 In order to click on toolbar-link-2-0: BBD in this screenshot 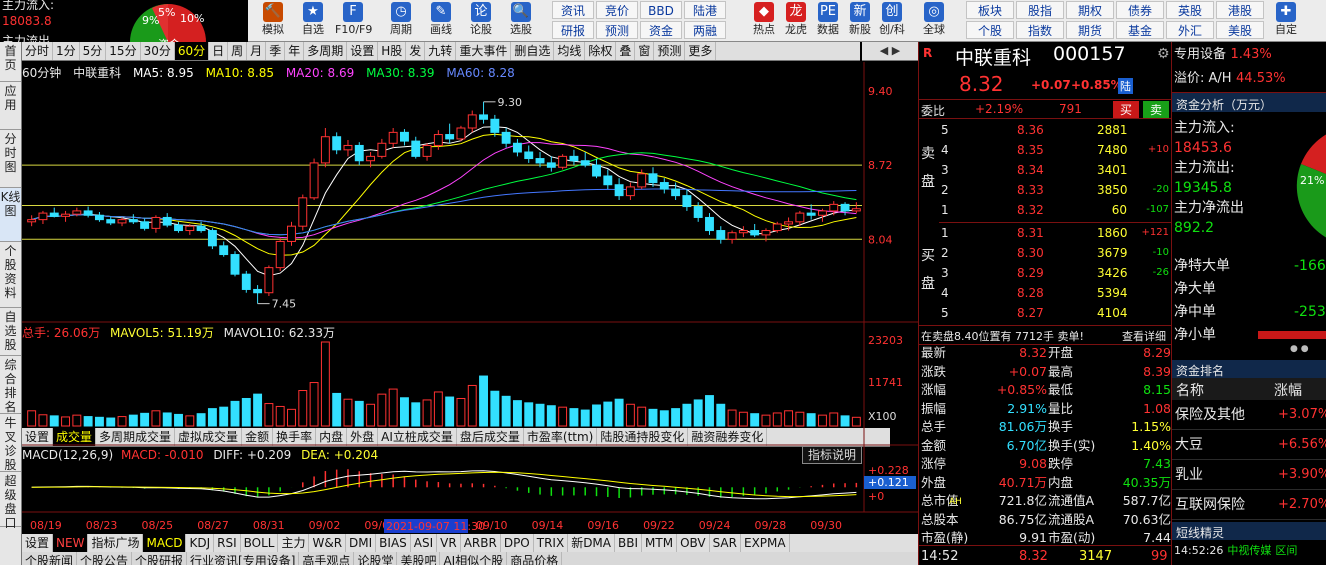, I will do `click(661, 10)`.